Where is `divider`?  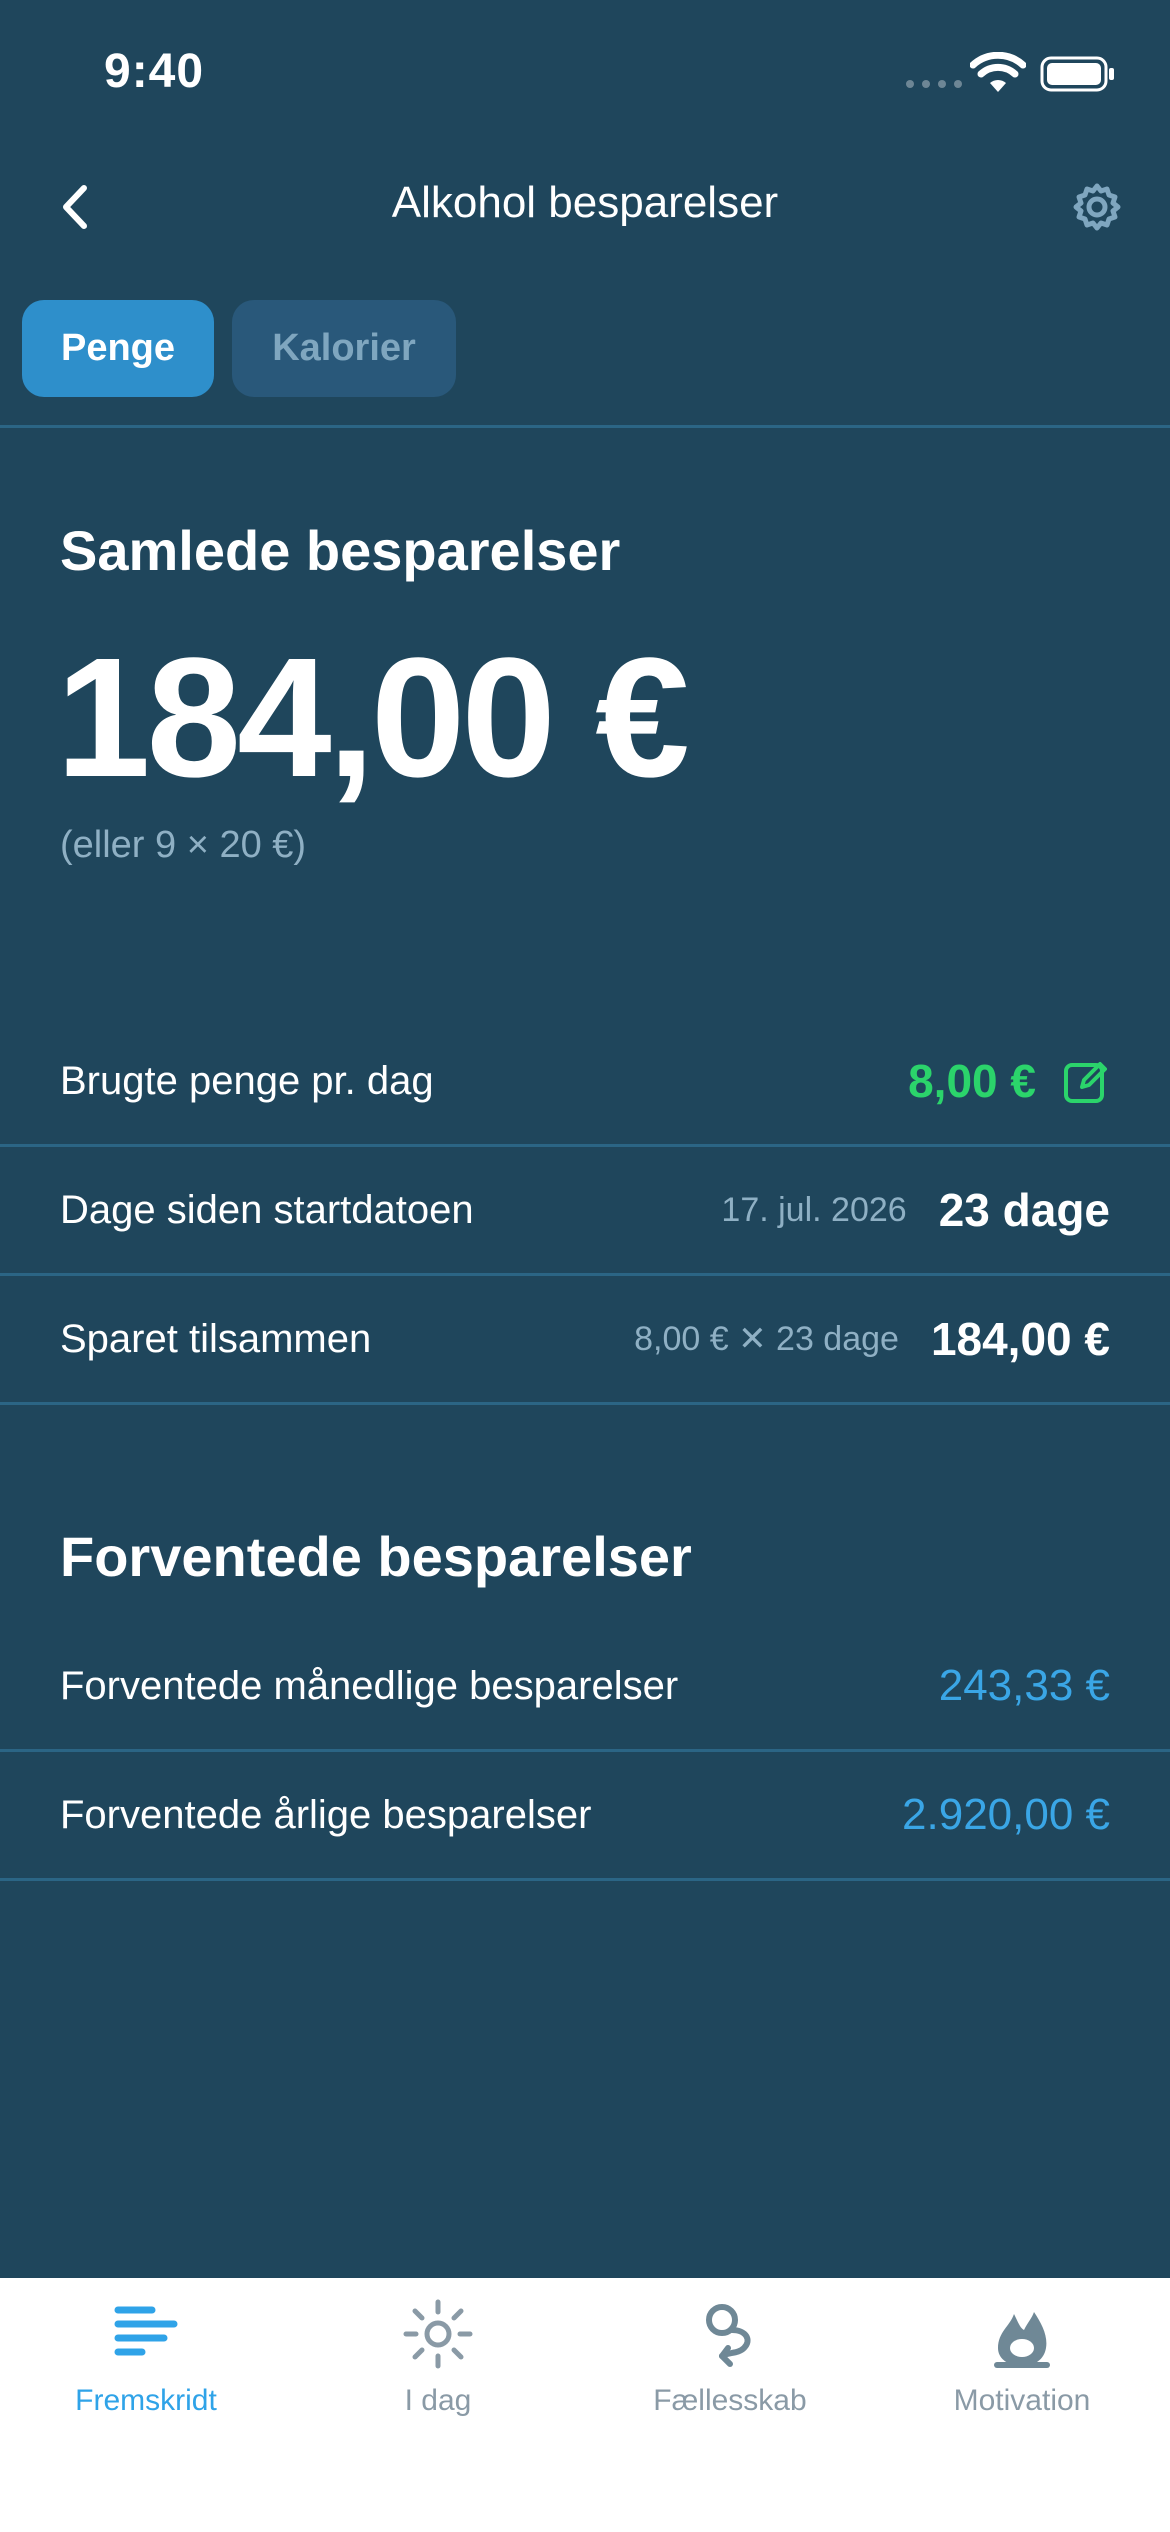
divider is located at coordinates (585, 426).